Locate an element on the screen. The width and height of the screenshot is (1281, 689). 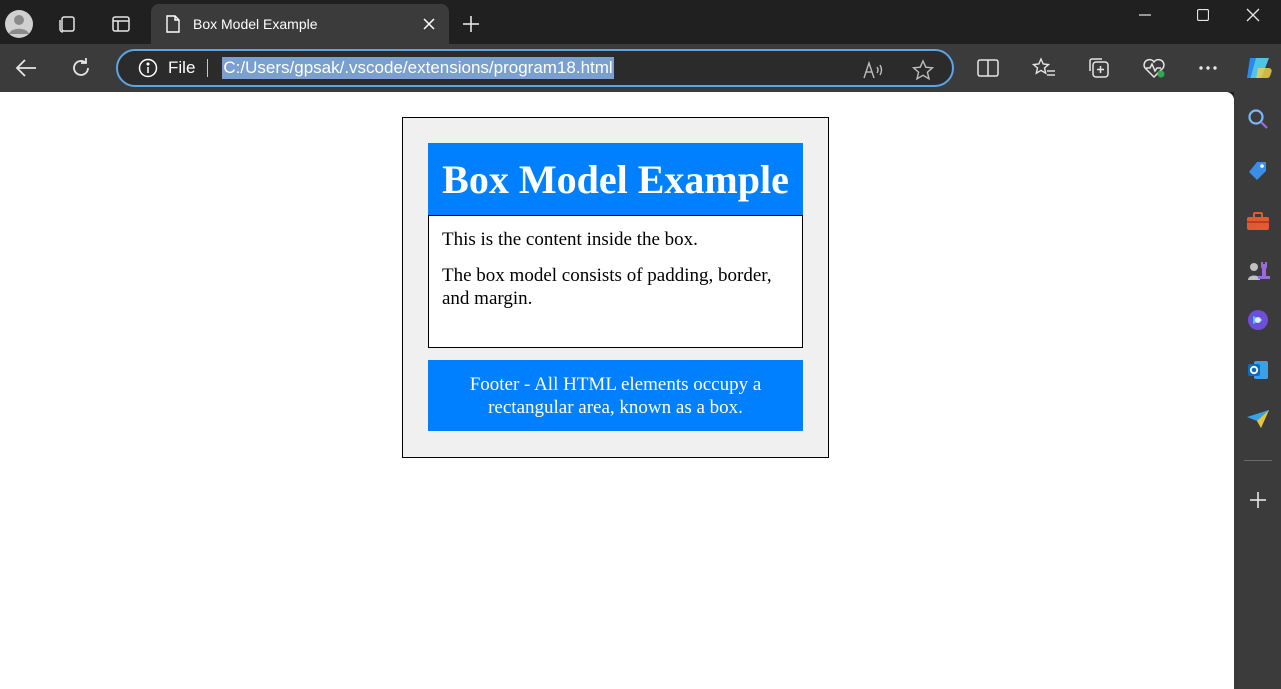
split-screen-icon is located at coordinates (988, 68).